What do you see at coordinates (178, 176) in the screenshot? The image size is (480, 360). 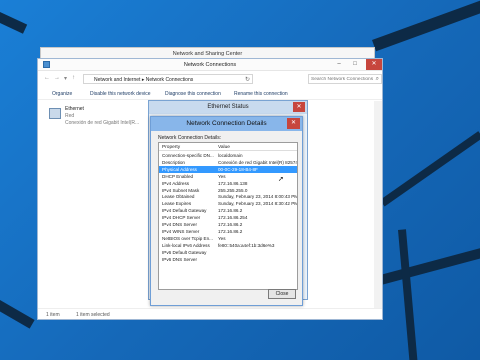 I see `property-cell: DHCP Enabled` at bounding box center [178, 176].